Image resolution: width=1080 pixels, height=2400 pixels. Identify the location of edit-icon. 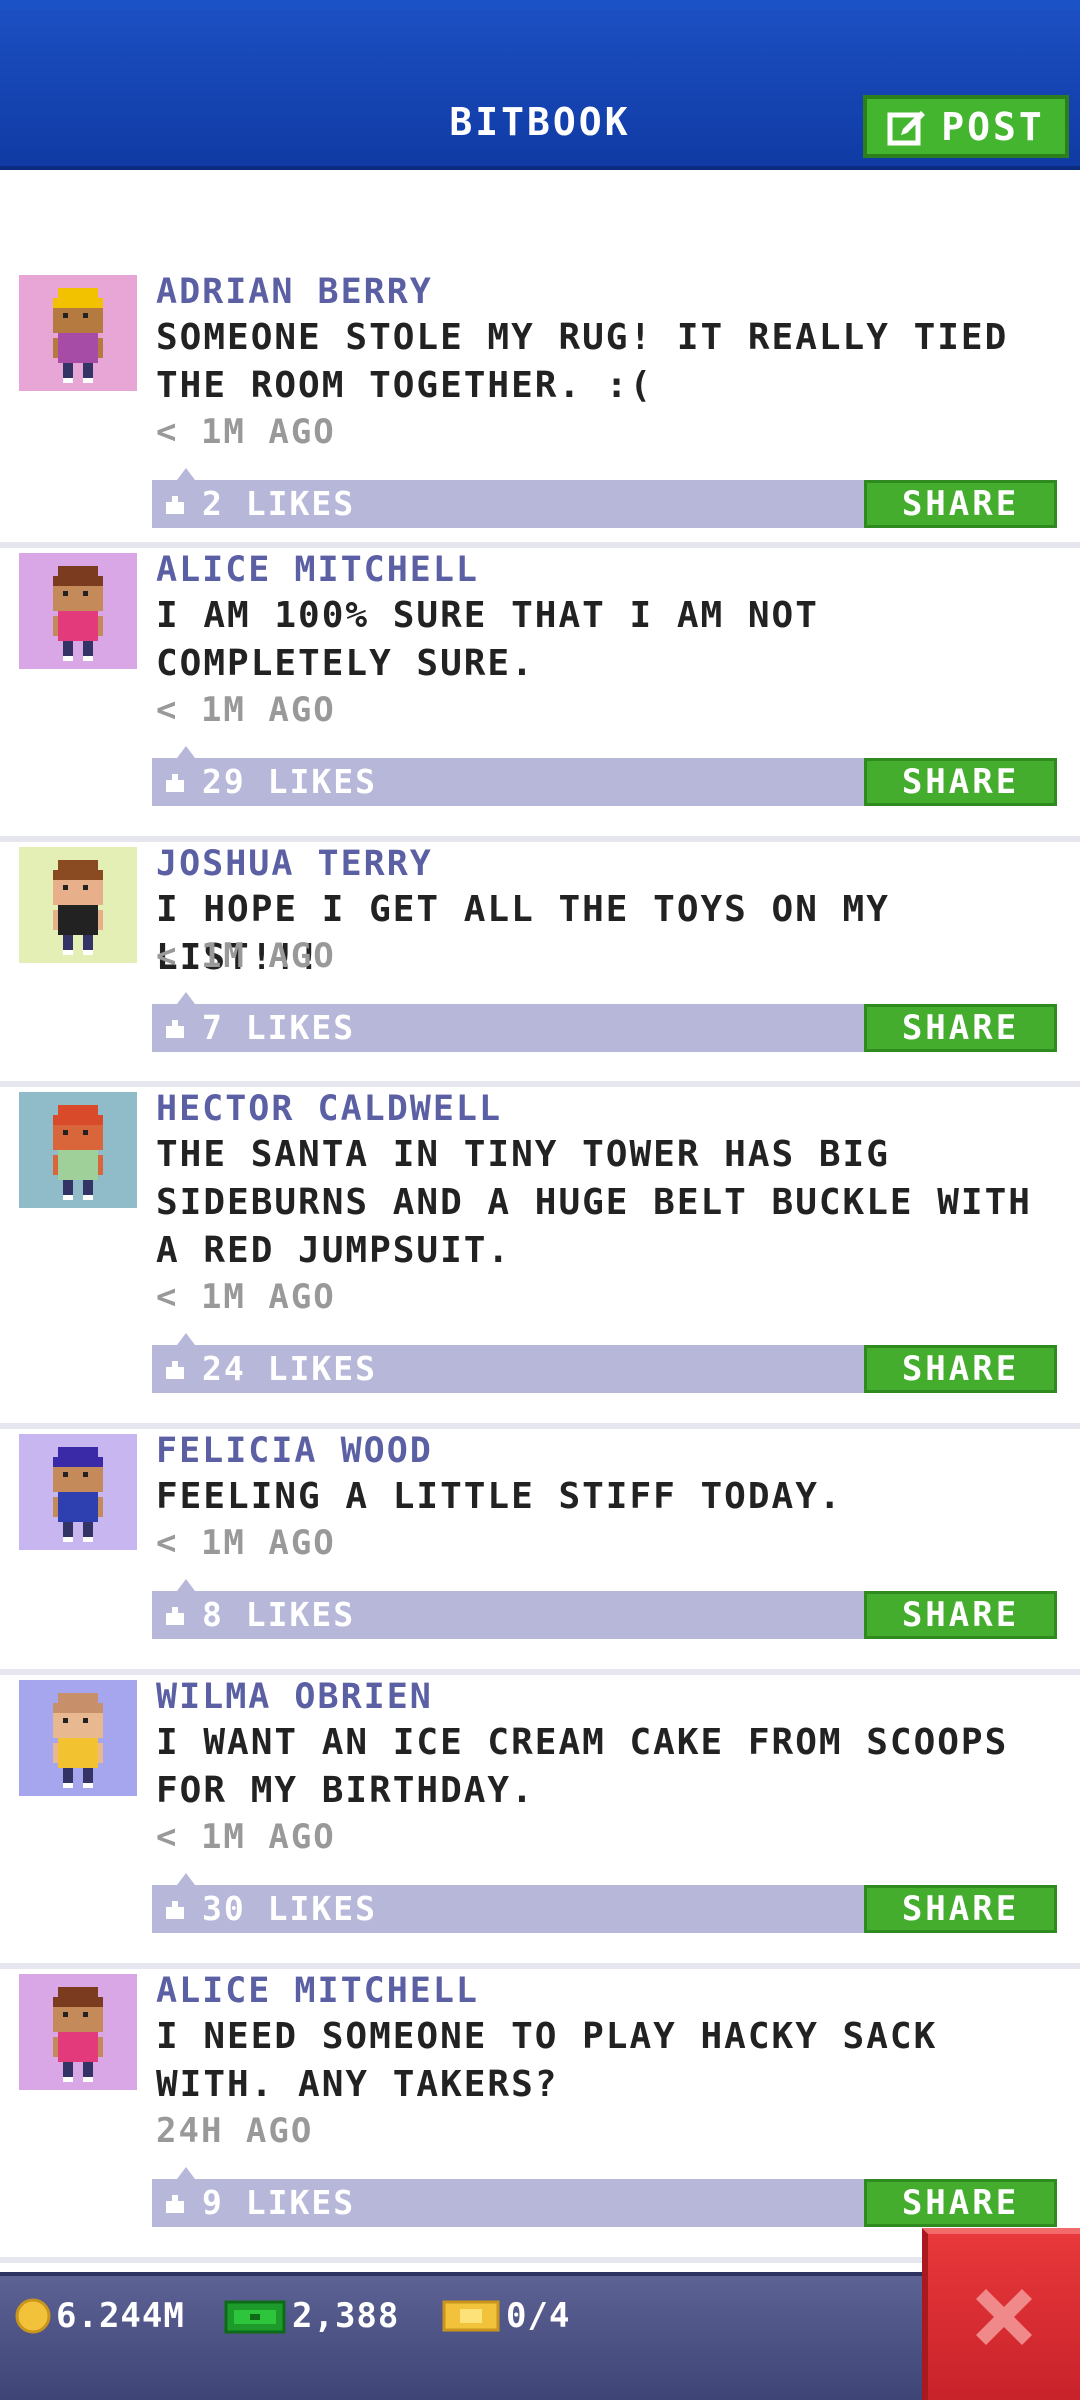
(906, 127).